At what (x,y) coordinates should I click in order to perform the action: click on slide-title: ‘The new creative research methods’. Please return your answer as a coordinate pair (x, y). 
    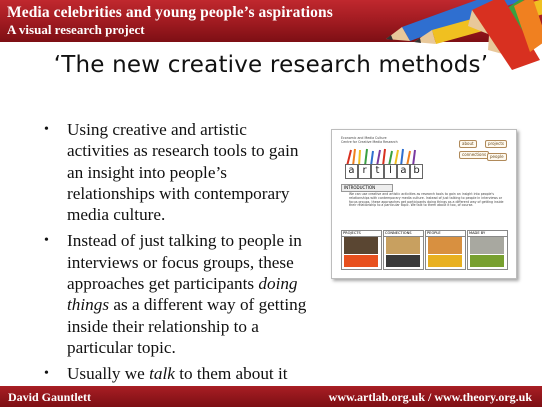
    Looking at the image, I should click on (271, 65).